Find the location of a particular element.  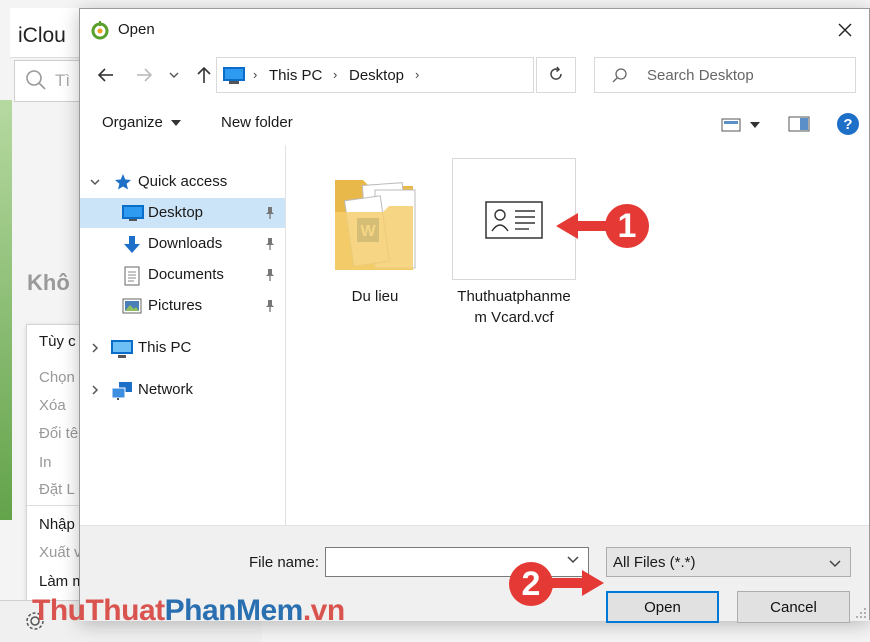

background-search-placeholder: Tì is located at coordinates (63, 80).